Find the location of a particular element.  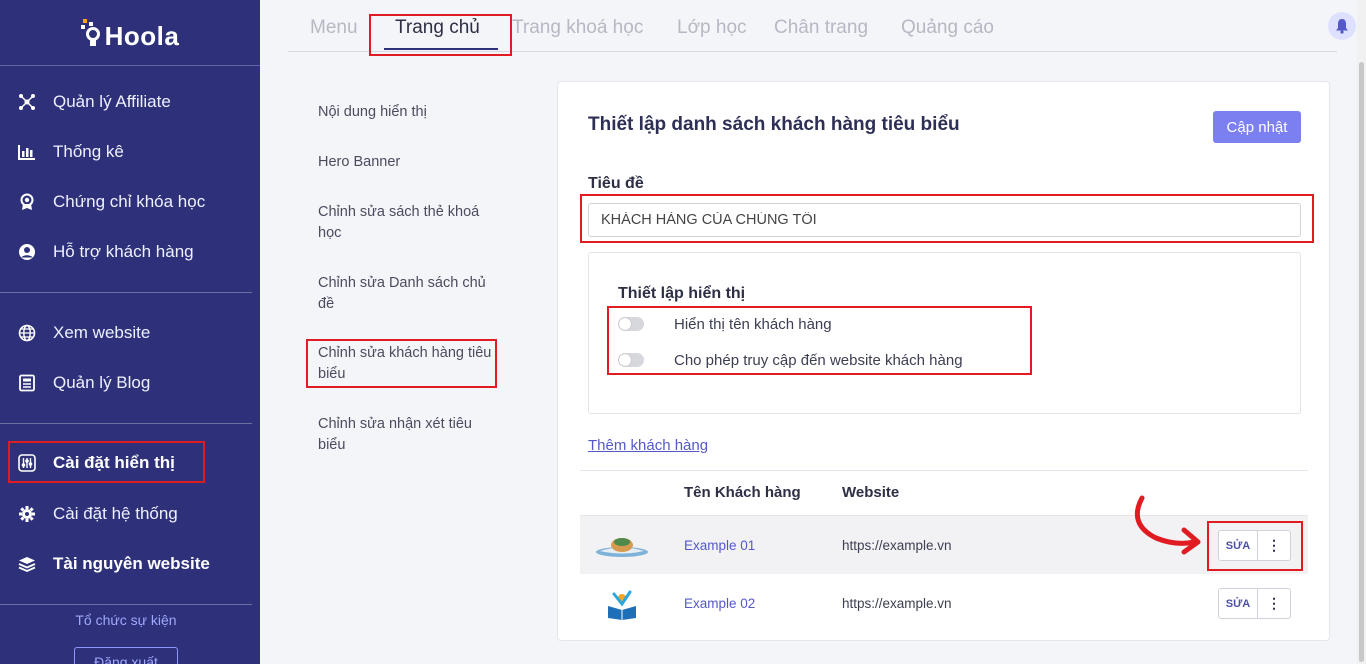

toggle-label: Cho phép truy cập đến website khách hàng is located at coordinates (818, 360).